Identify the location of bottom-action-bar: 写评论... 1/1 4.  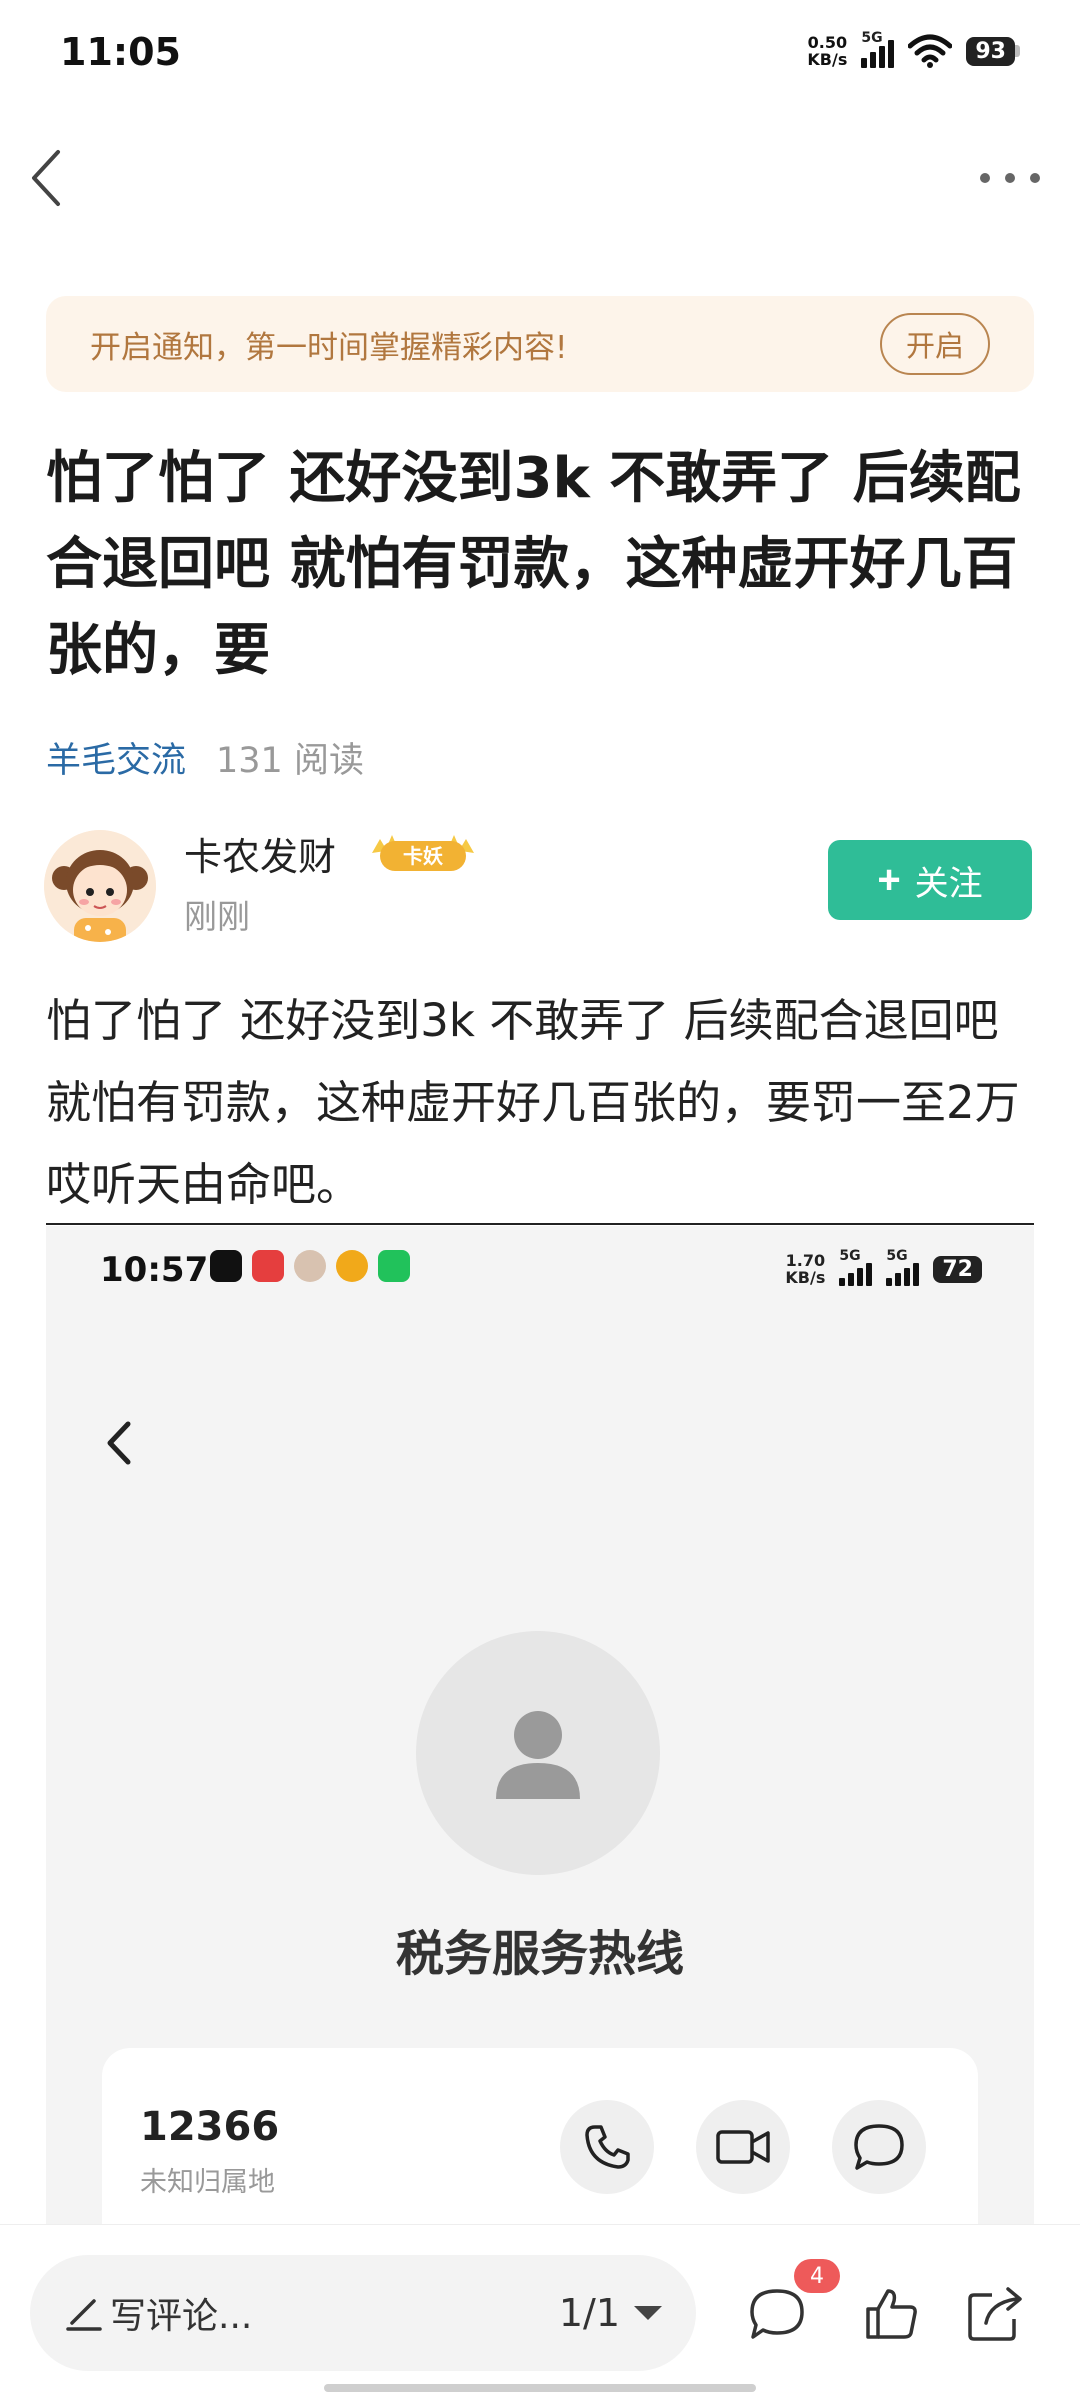
(540, 2312).